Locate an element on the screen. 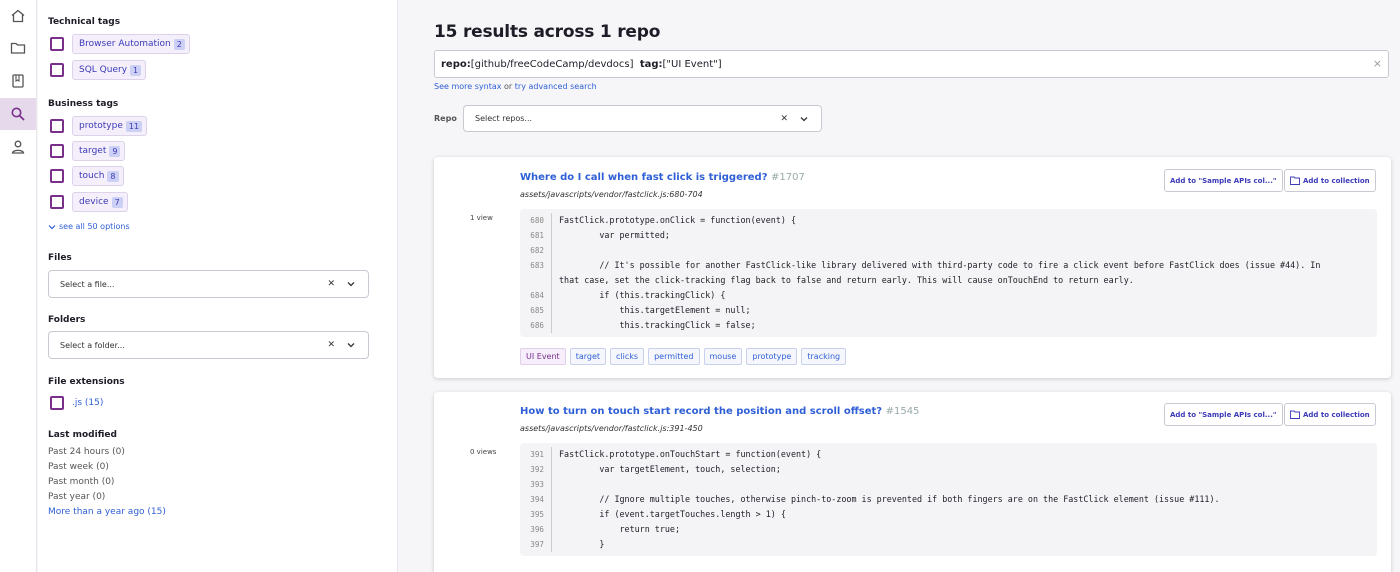  last-modified-option: Past year (0) is located at coordinates (76, 497).